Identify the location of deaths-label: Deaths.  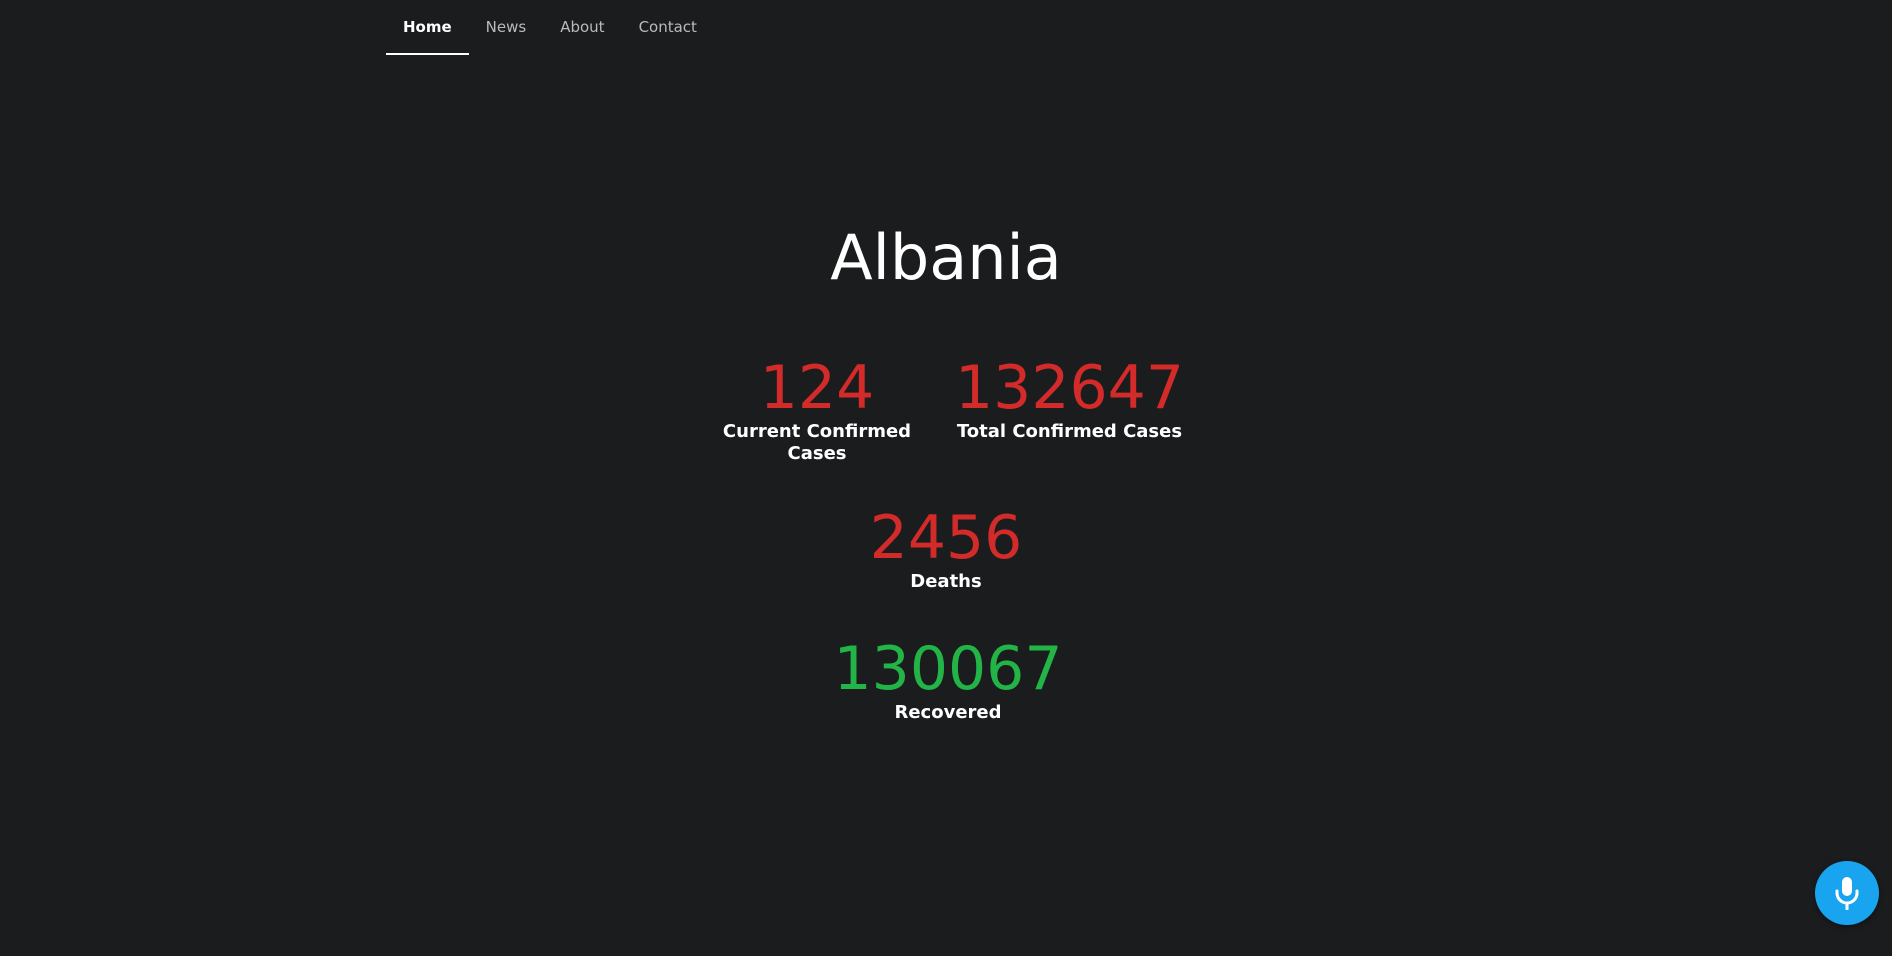
(946, 581).